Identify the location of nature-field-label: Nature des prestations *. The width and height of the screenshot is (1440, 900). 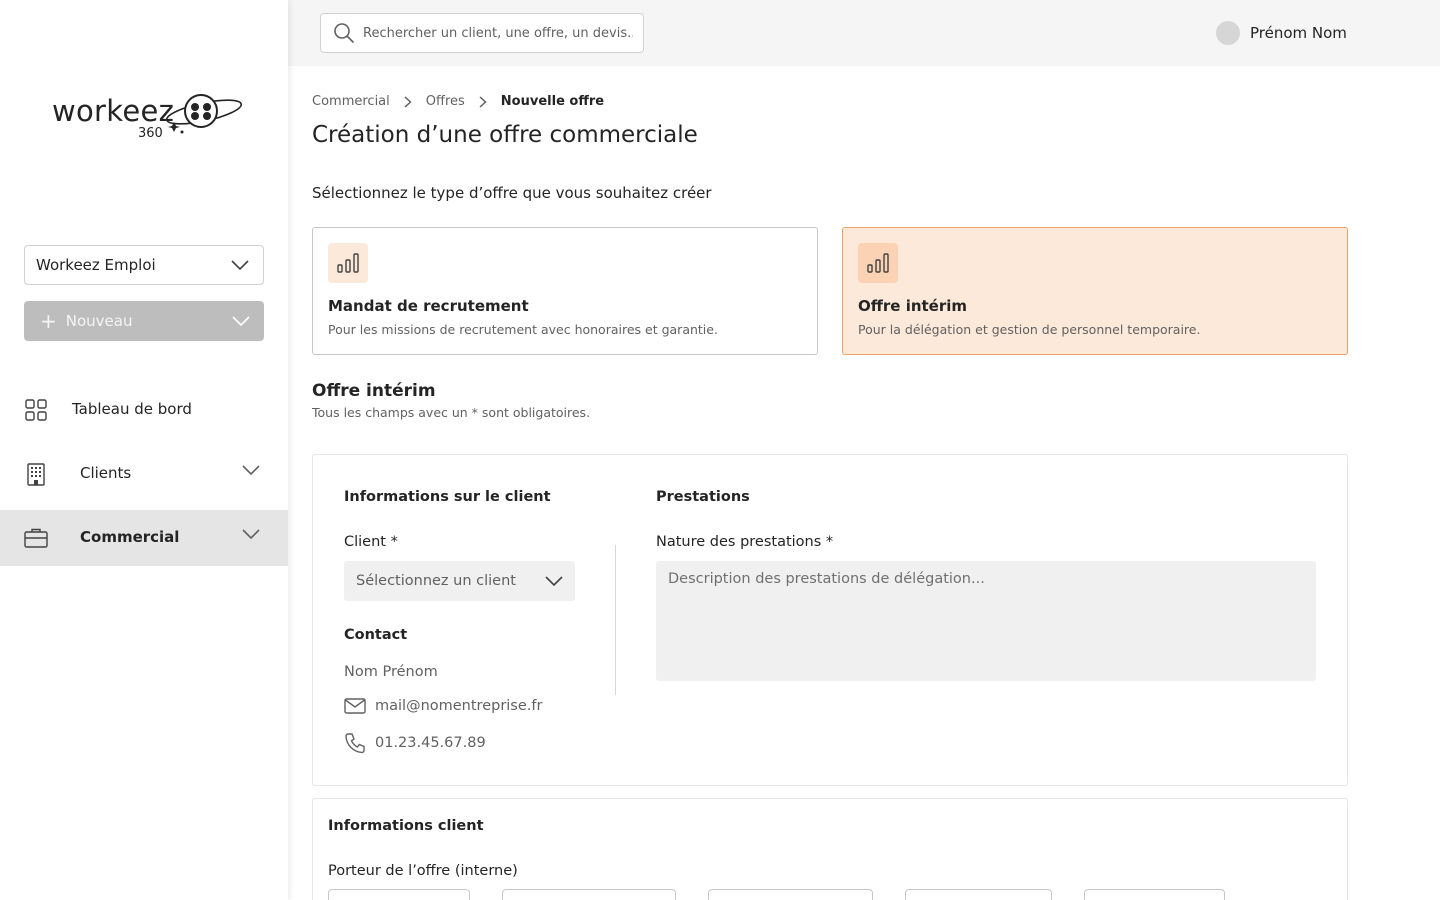
(745, 542).